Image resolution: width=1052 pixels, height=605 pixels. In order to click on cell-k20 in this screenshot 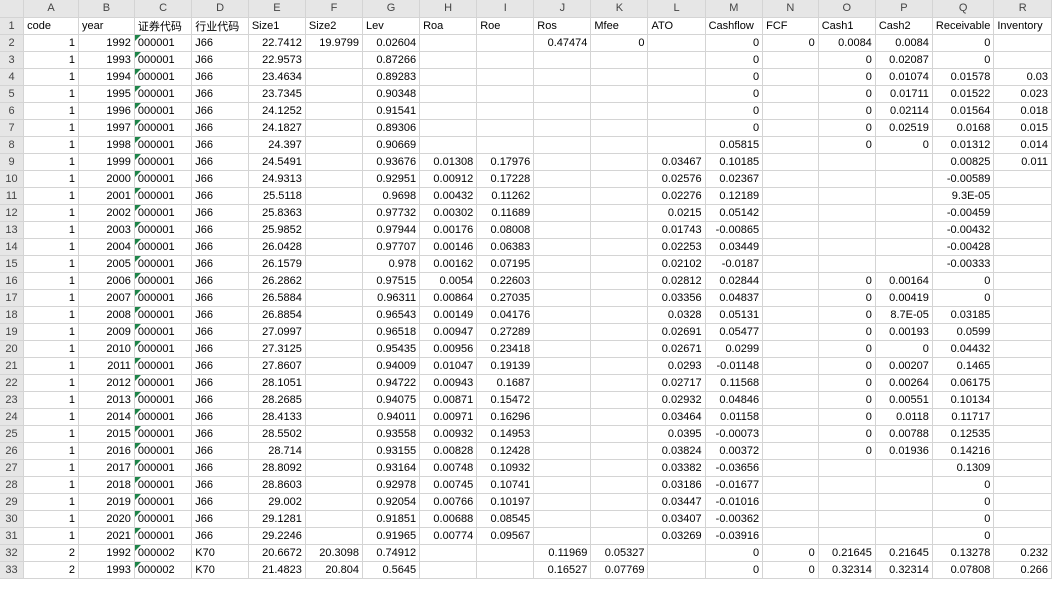, I will do `click(619, 349)`.